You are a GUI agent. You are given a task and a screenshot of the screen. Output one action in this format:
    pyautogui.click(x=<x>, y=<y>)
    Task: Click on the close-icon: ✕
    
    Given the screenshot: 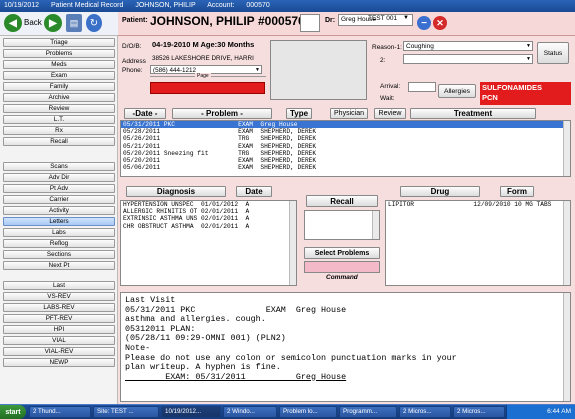 What is the action you would take?
    pyautogui.click(x=440, y=23)
    